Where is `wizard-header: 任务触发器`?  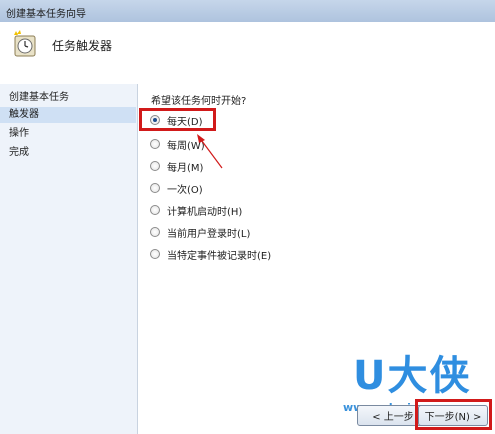
wizard-header: 任务触发器 is located at coordinates (247, 53).